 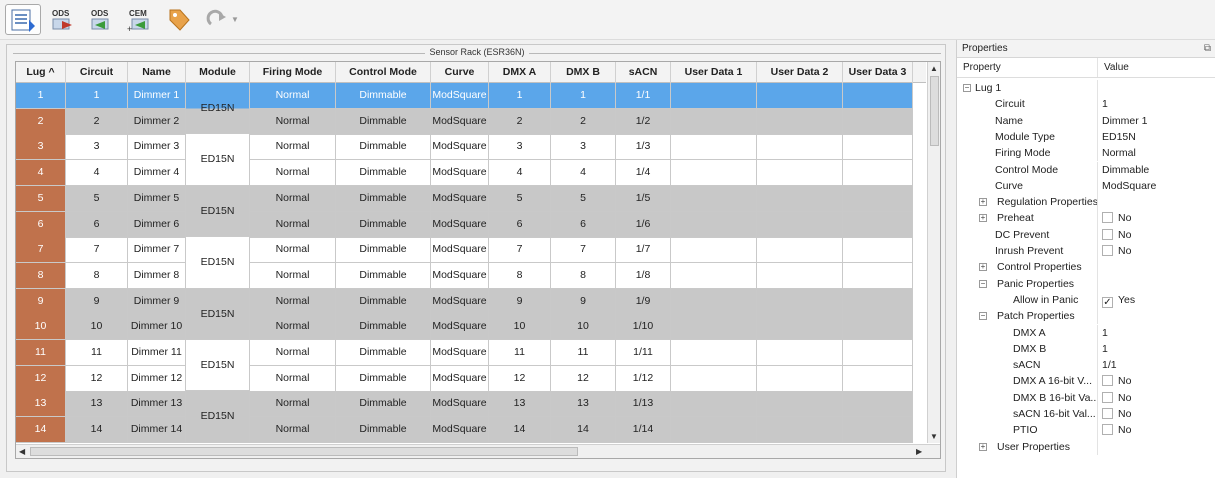 I want to click on property-value: Dimmable, so click(x=1156, y=170).